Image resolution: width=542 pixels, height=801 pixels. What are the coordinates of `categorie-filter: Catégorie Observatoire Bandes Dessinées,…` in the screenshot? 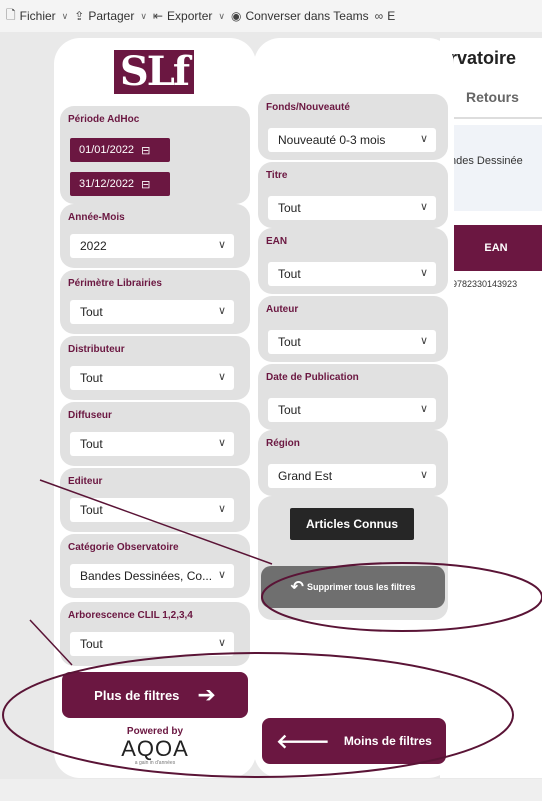 It's located at (155, 566).